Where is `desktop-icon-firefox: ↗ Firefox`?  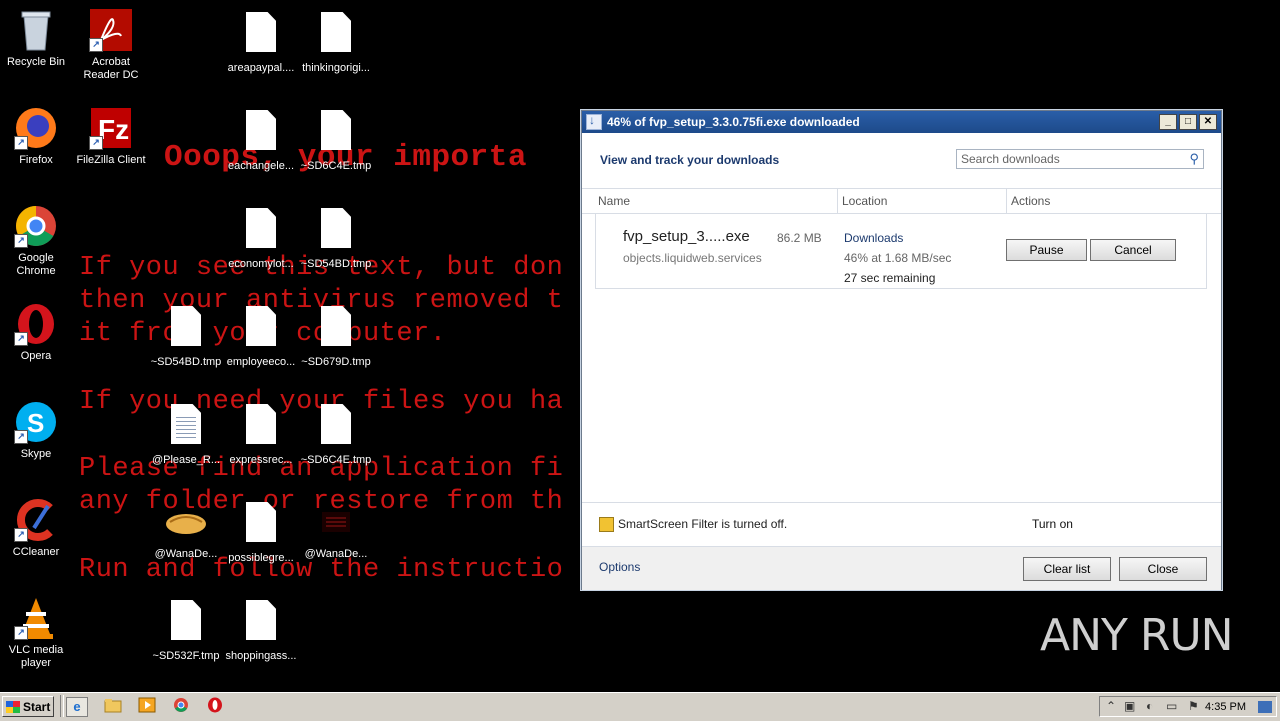 desktop-icon-firefox: ↗ Firefox is located at coordinates (36, 136).